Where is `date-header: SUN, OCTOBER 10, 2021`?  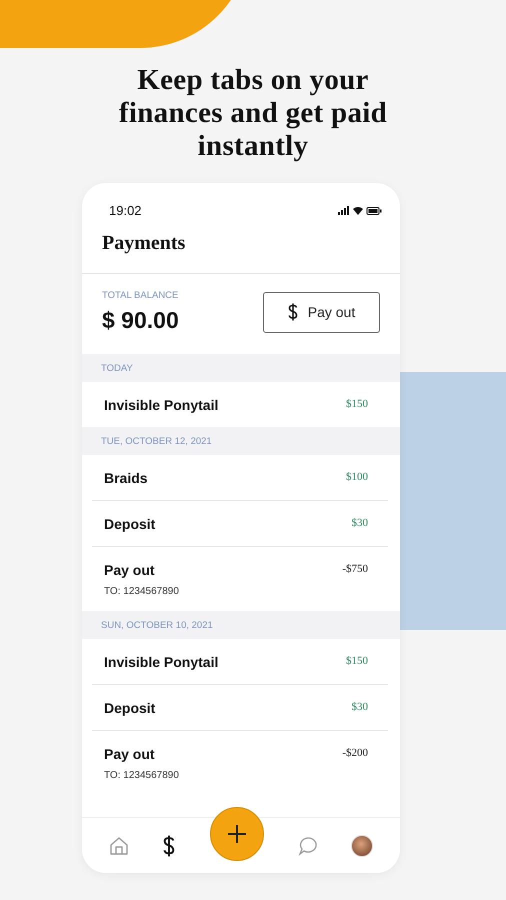
date-header: SUN, OCTOBER 10, 2021 is located at coordinates (157, 625).